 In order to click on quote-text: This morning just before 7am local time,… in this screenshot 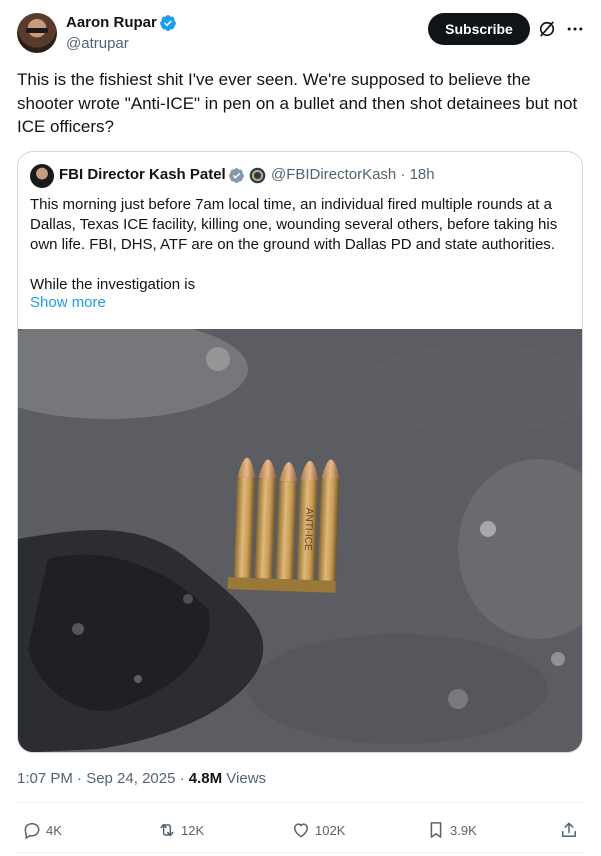, I will do `click(294, 224)`.